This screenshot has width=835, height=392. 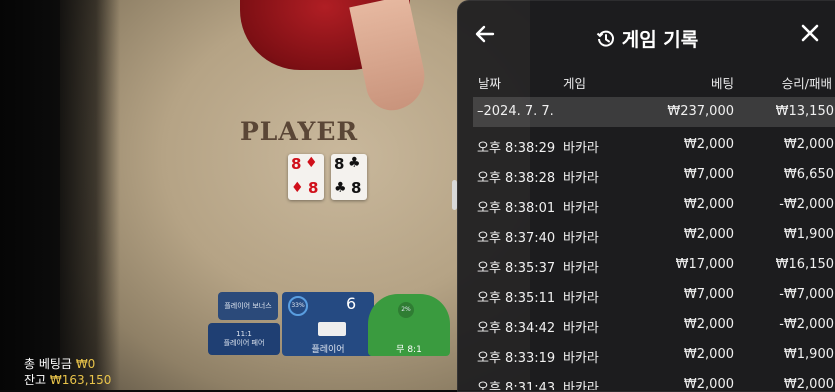 What do you see at coordinates (810, 35) in the screenshot?
I see `close-icon` at bounding box center [810, 35].